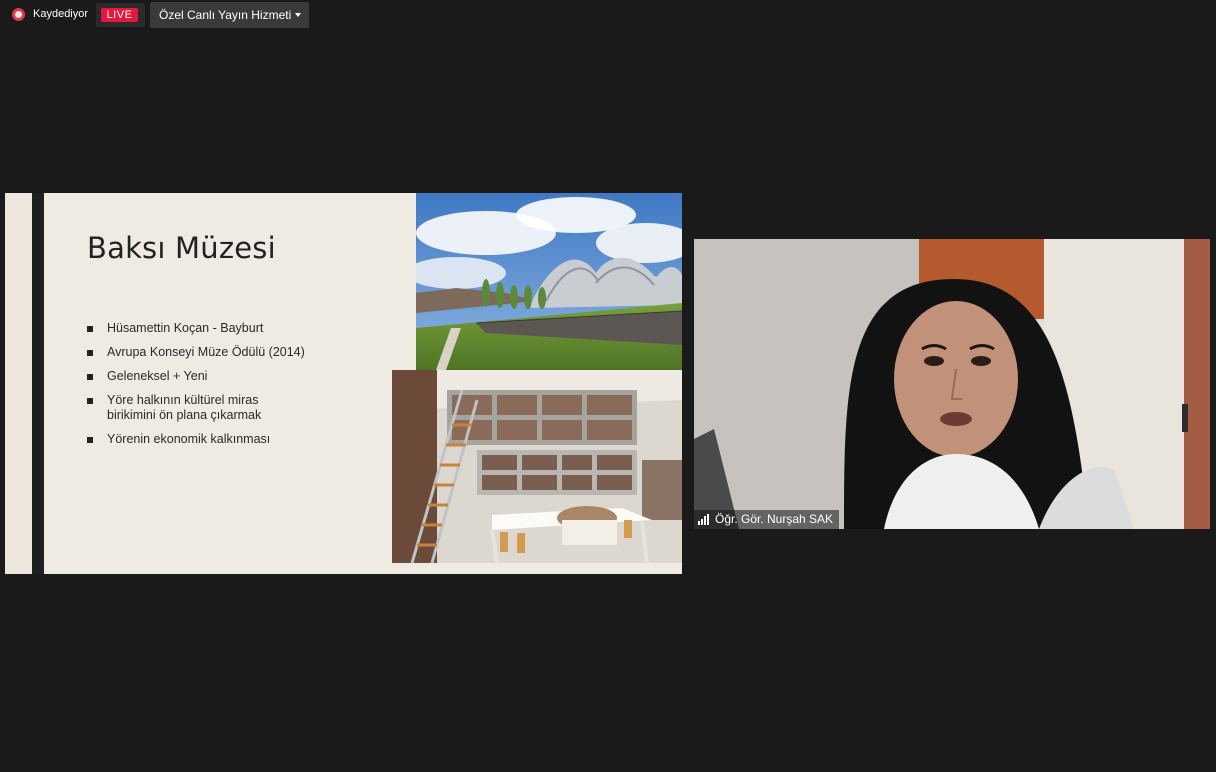  What do you see at coordinates (537, 466) in the screenshot?
I see `museum-library-photo` at bounding box center [537, 466].